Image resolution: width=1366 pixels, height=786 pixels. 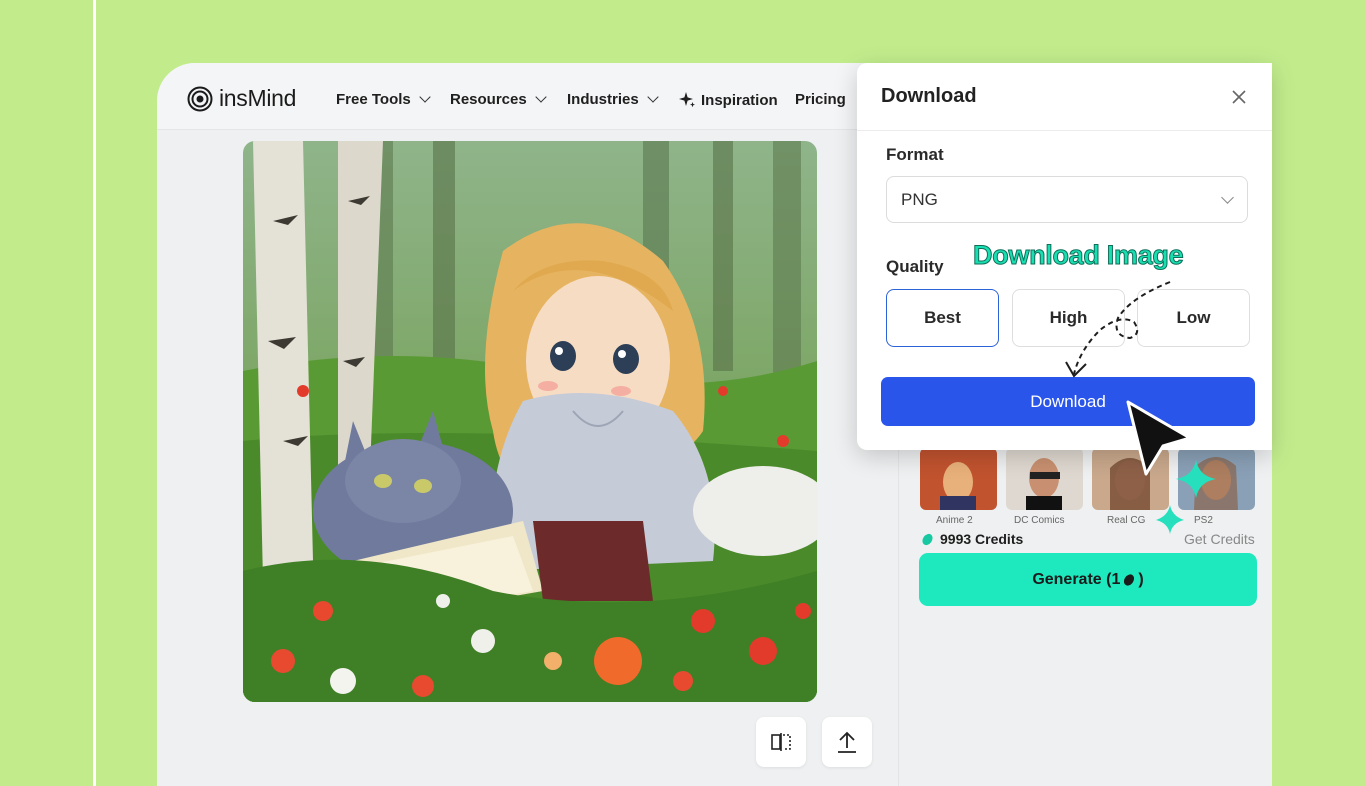 I want to click on sparkle-large-icon, so click(x=1196, y=479).